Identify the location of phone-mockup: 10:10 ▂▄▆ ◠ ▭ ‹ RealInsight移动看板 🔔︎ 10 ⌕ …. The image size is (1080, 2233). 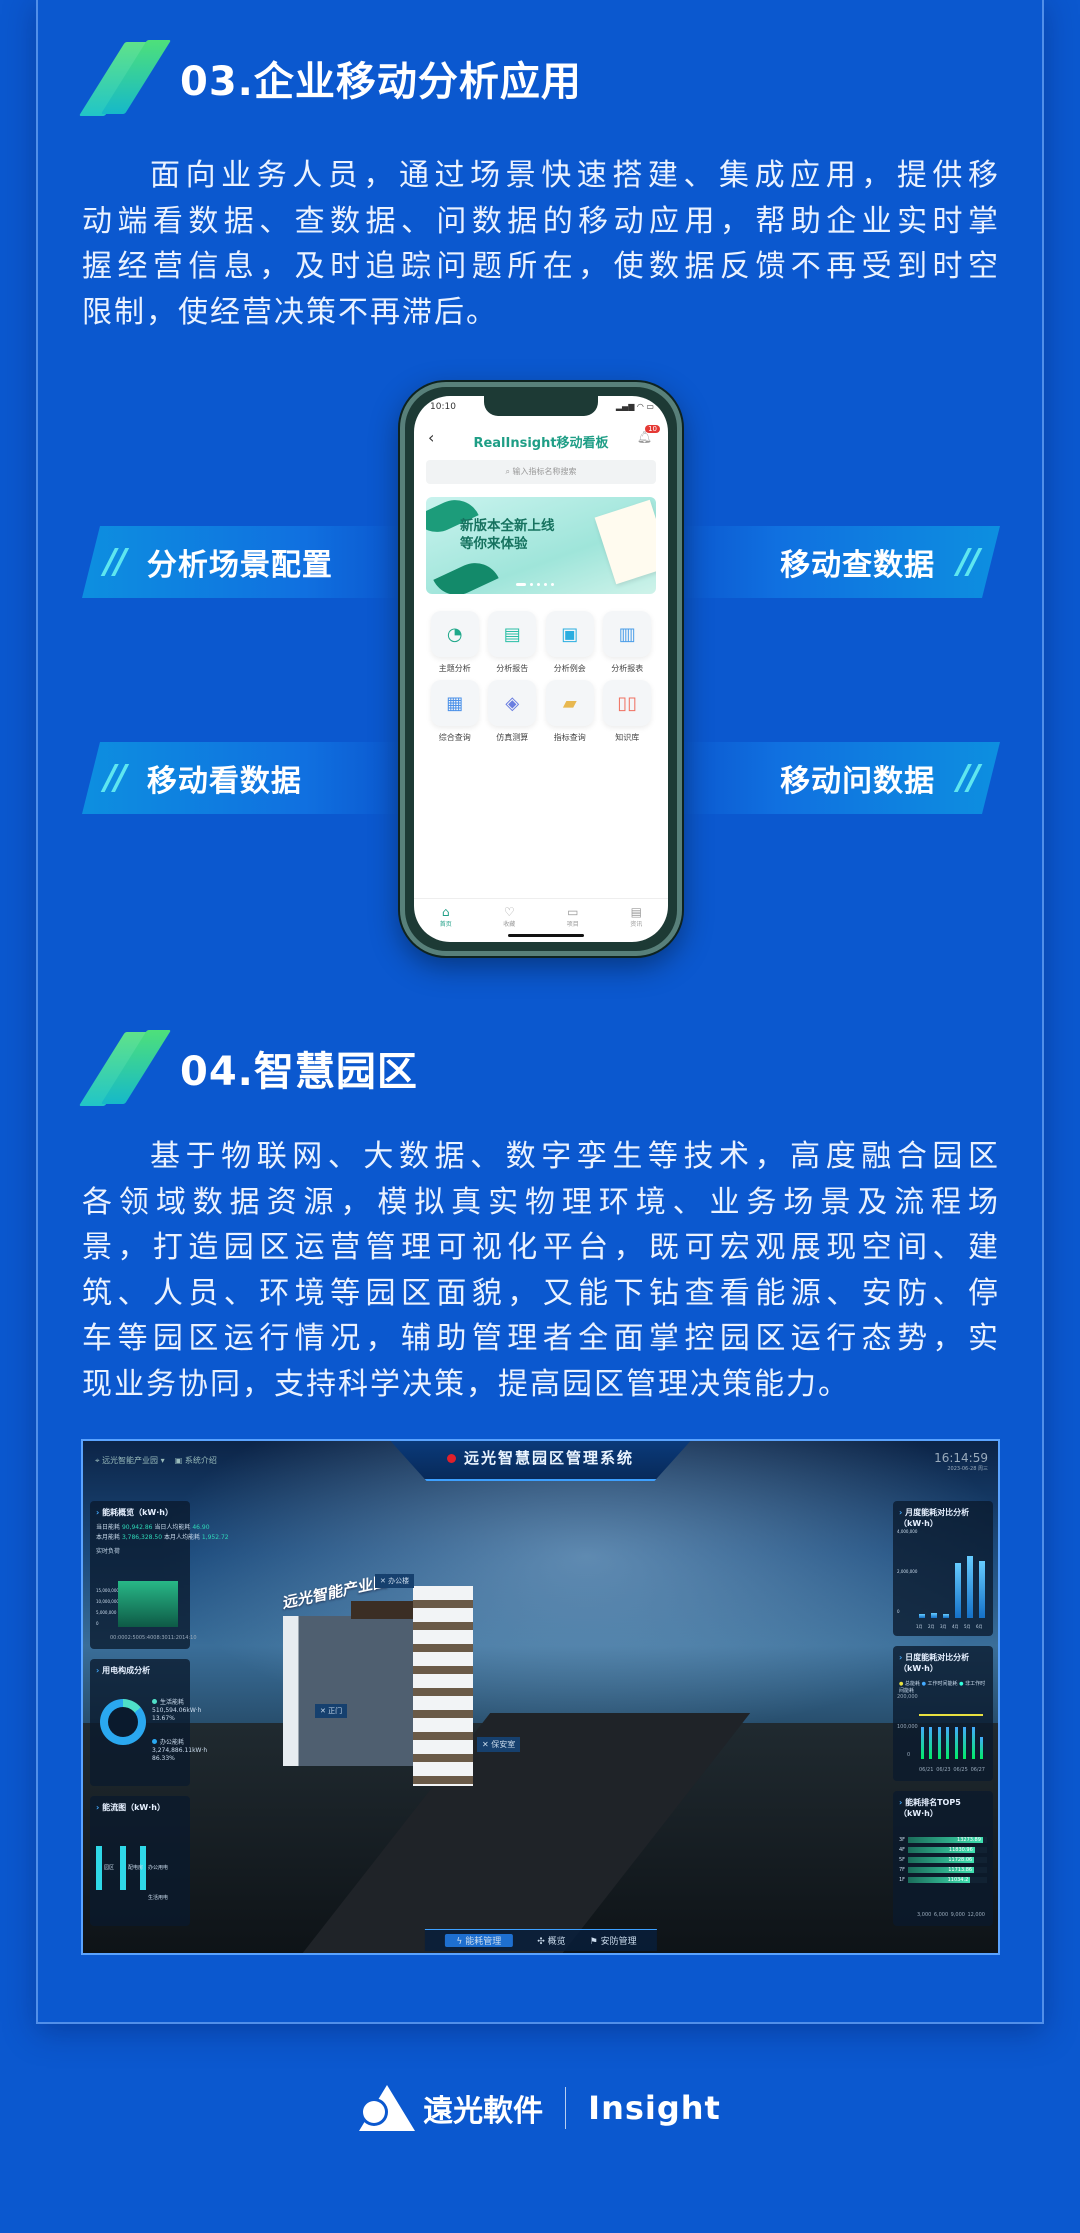
(541, 669).